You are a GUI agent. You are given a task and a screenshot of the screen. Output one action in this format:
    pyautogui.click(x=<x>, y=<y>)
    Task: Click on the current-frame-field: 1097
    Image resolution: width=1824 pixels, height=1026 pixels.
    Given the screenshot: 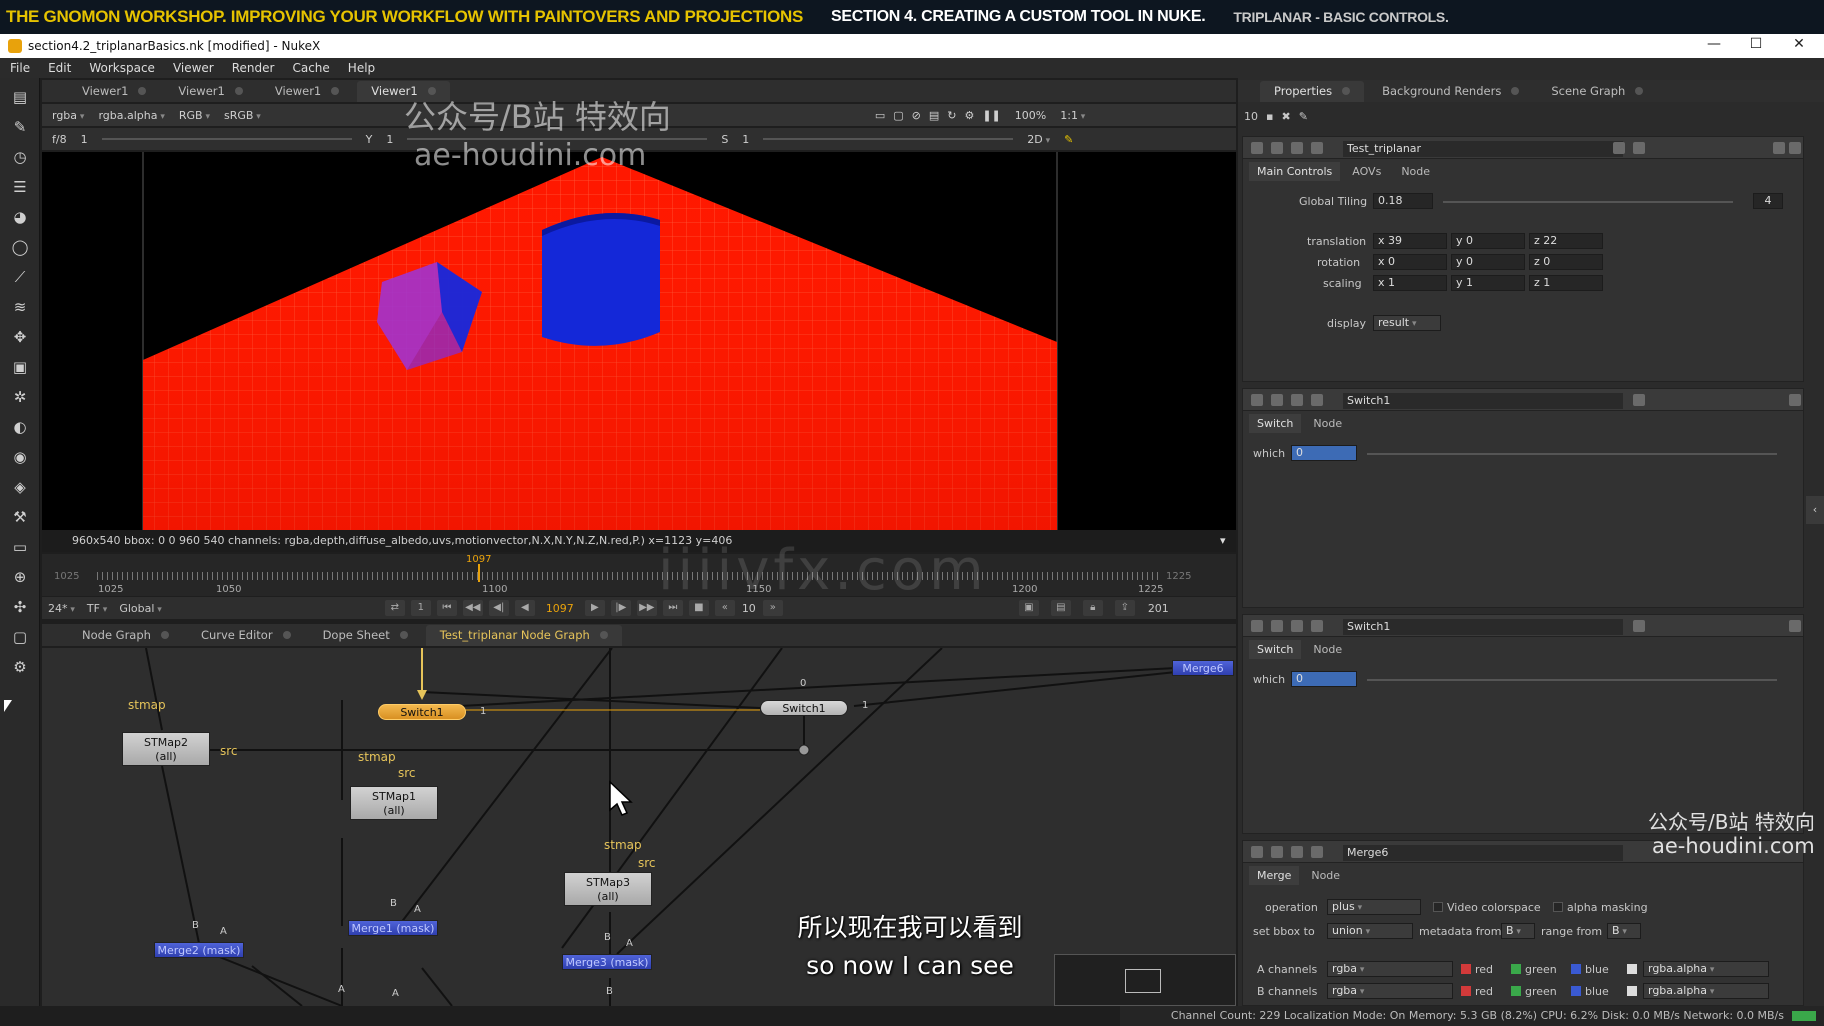 What is the action you would take?
    pyautogui.click(x=560, y=608)
    